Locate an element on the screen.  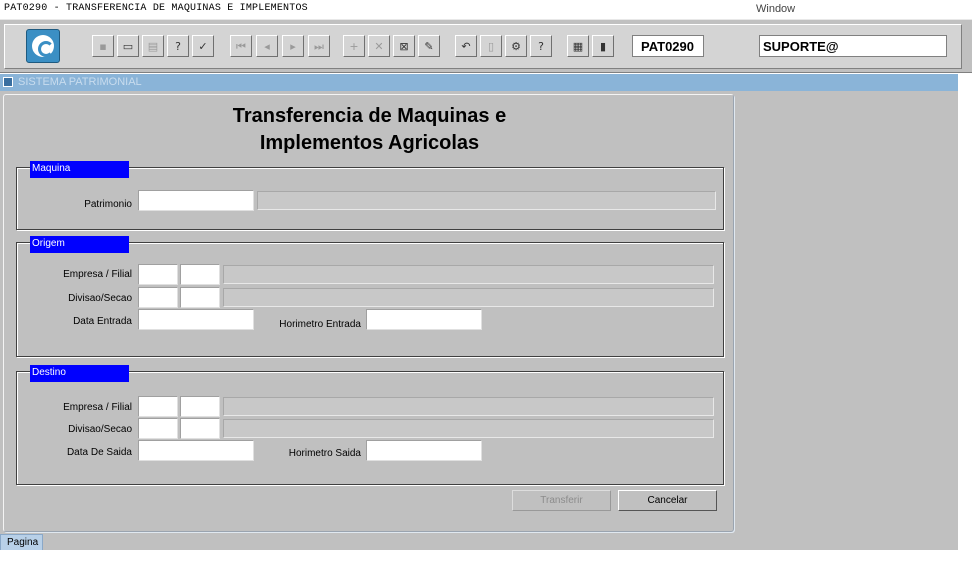
next-record-icon-glyph: ▸ is located at coordinates (293, 46).